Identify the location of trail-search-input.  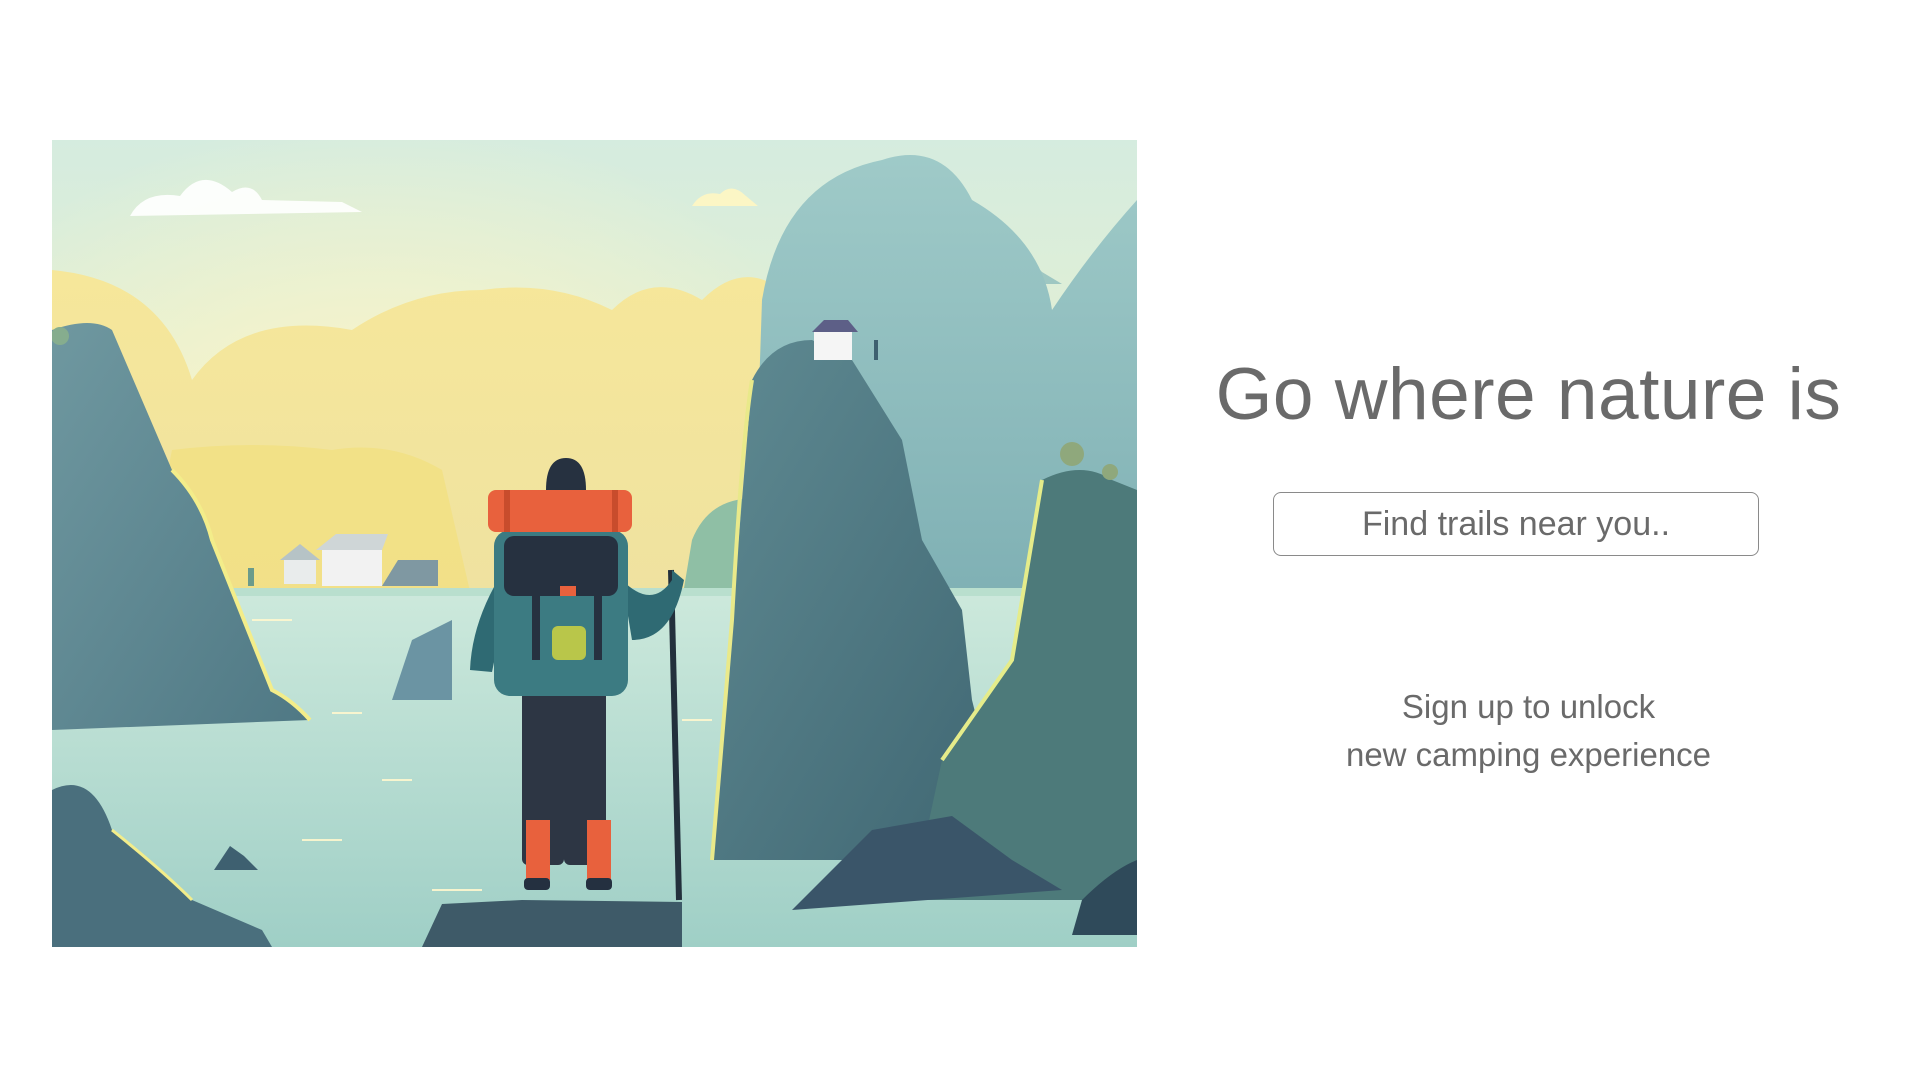
(1516, 524).